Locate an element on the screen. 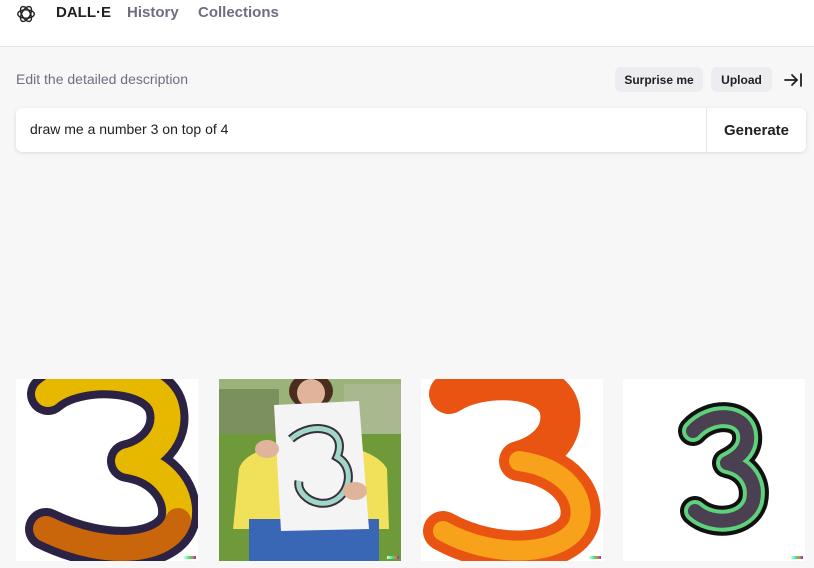 The height and width of the screenshot is (568, 814). prompt-bar: draw me a number 3 on top of 4 Generate is located at coordinates (411, 130).